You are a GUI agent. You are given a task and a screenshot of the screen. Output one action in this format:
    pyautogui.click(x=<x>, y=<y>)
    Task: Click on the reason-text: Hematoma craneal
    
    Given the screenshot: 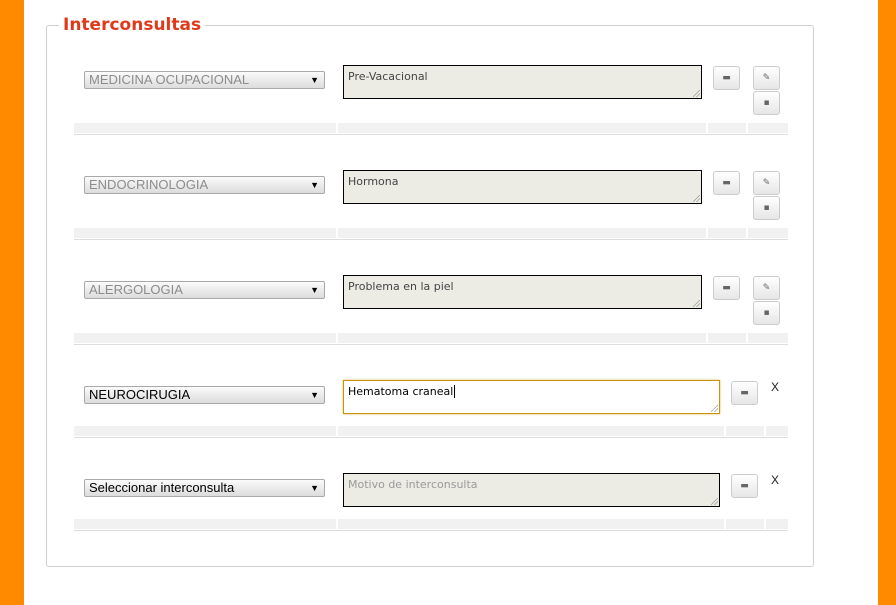 What is the action you would take?
    pyautogui.click(x=401, y=391)
    